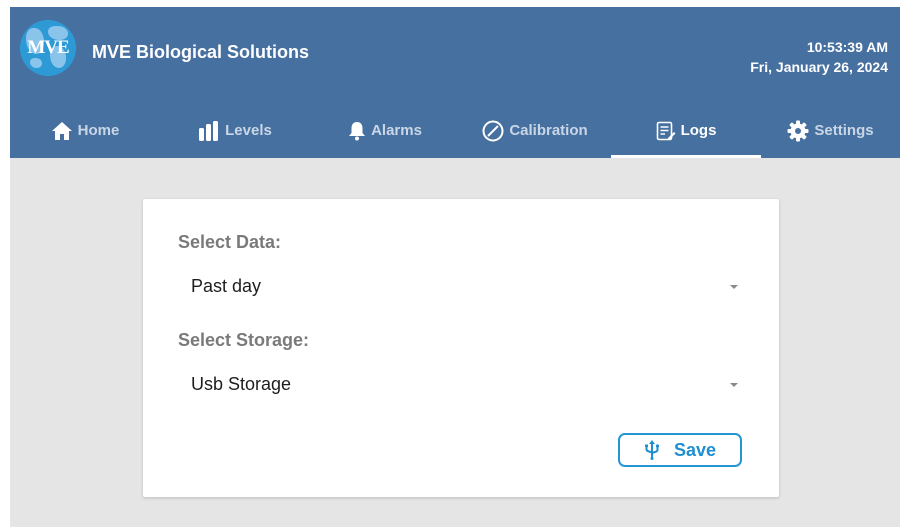 The image size is (901, 527). What do you see at coordinates (248, 130) in the screenshot?
I see `tab-levels-label: Levels` at bounding box center [248, 130].